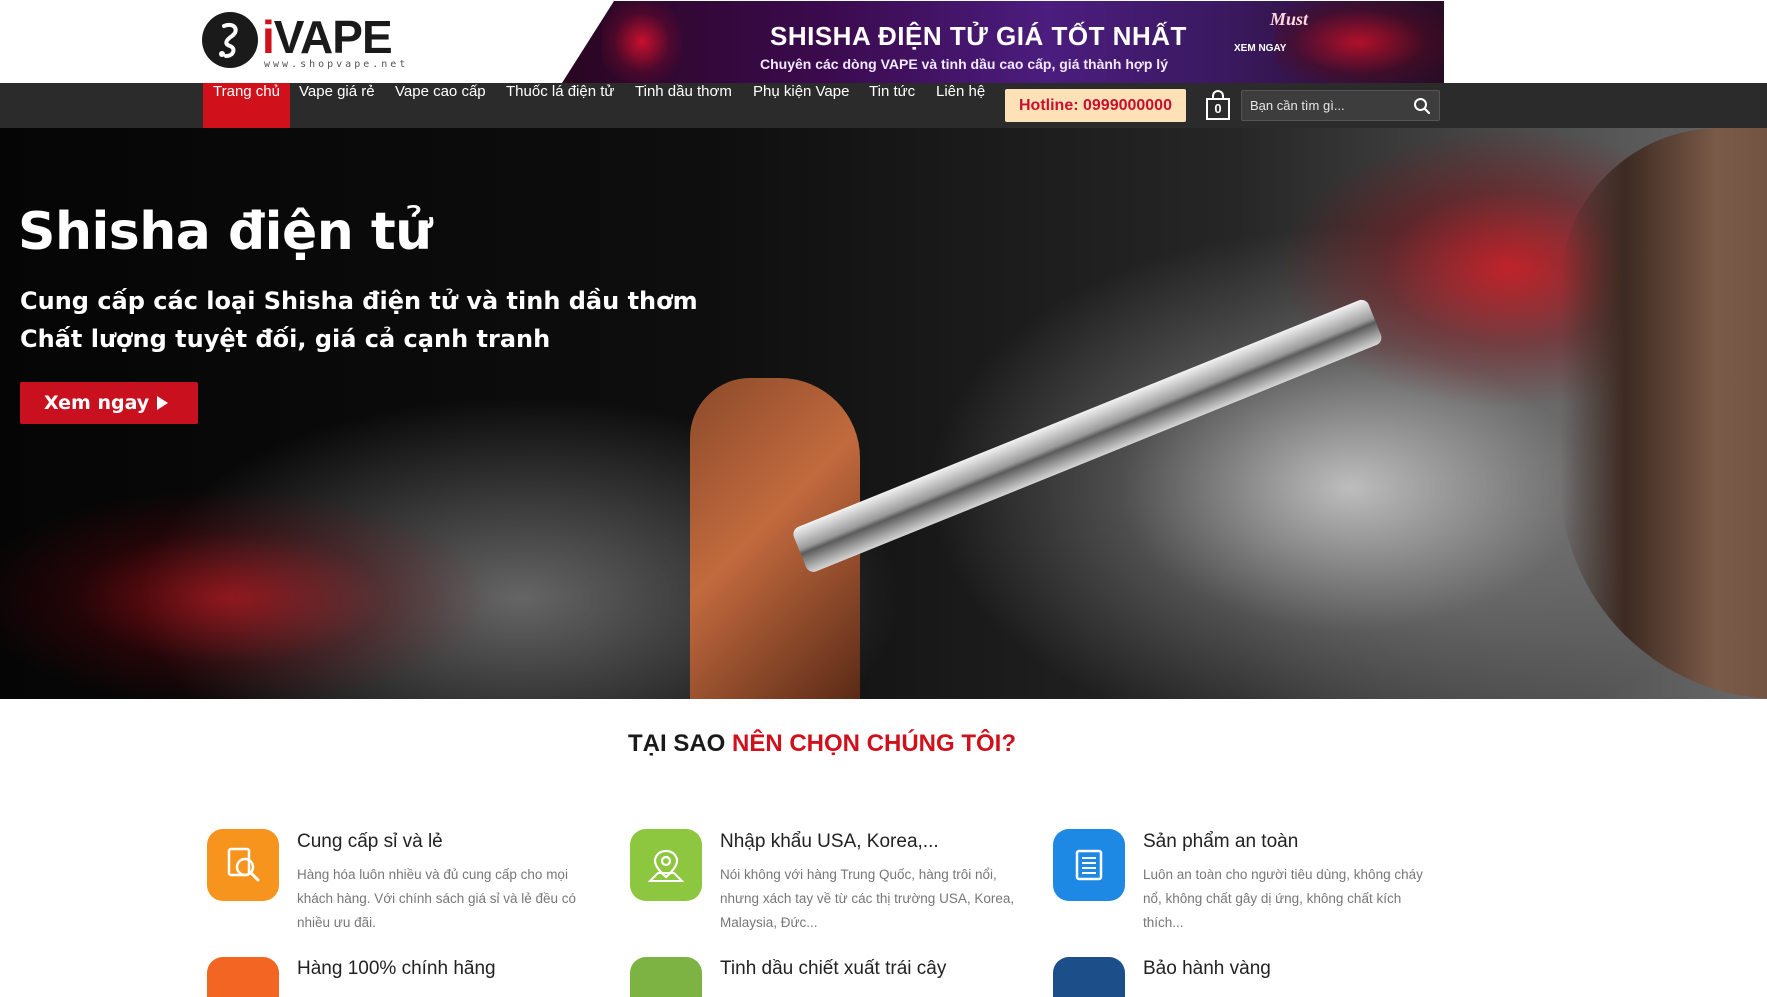 The height and width of the screenshot is (997, 1767). What do you see at coordinates (1330, 105) in the screenshot?
I see `search-input` at bounding box center [1330, 105].